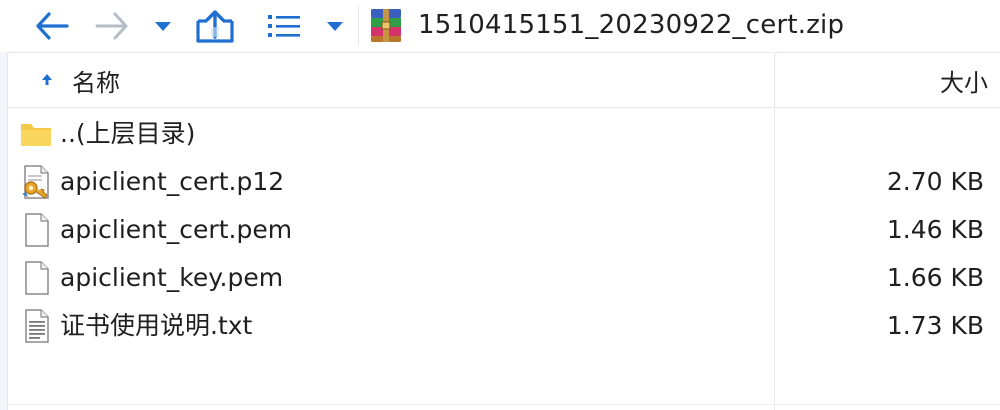 This screenshot has height=410, width=1000. What do you see at coordinates (390, 80) in the screenshot?
I see `column-header-name: 名称` at bounding box center [390, 80].